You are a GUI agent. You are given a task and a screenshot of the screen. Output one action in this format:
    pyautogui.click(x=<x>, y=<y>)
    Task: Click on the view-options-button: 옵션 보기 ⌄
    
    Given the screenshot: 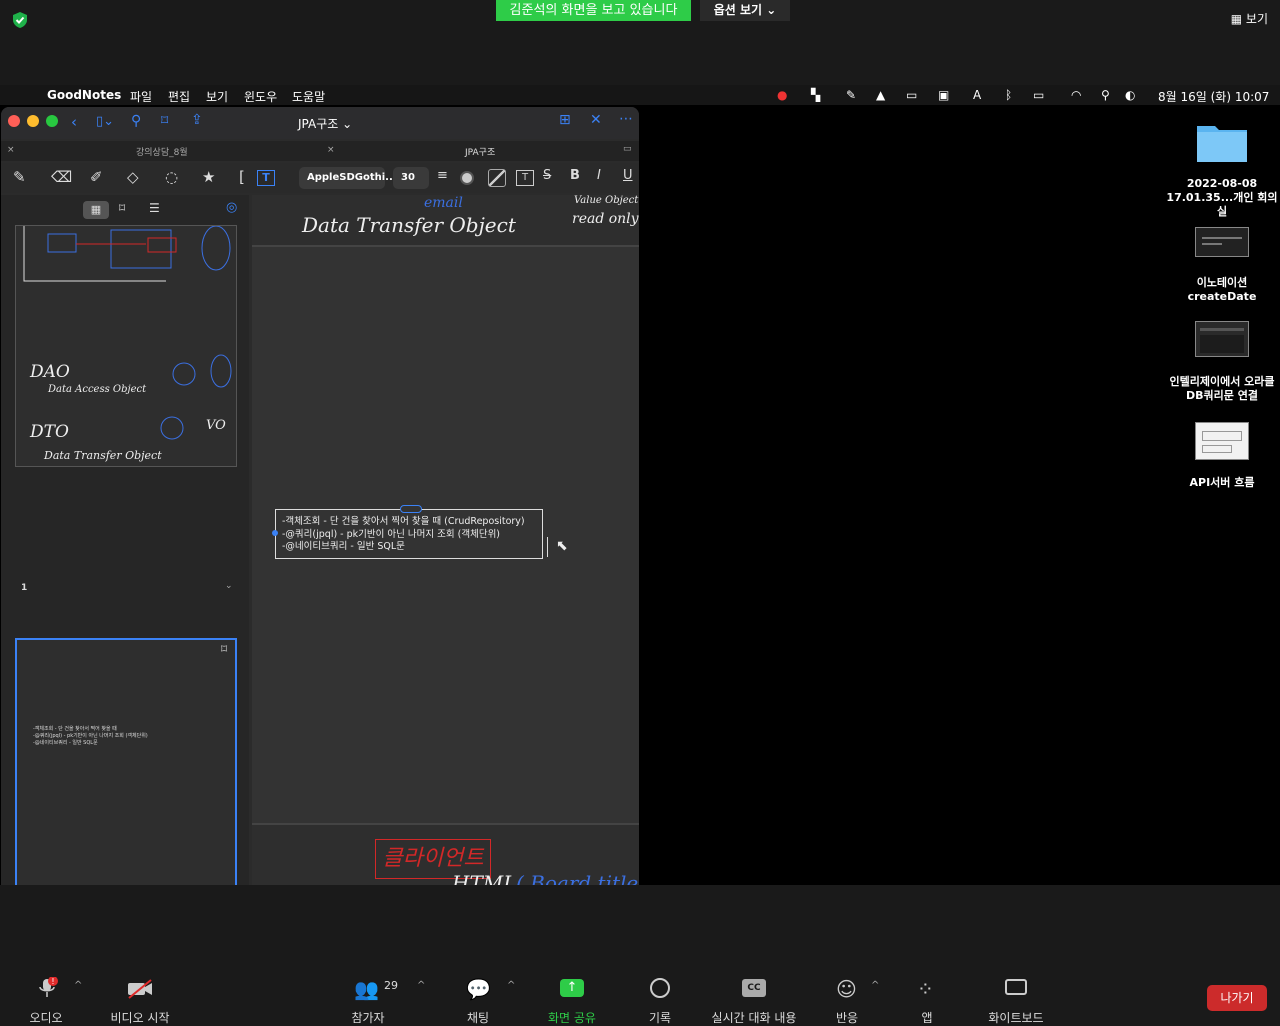 What is the action you would take?
    pyautogui.click(x=745, y=10)
    